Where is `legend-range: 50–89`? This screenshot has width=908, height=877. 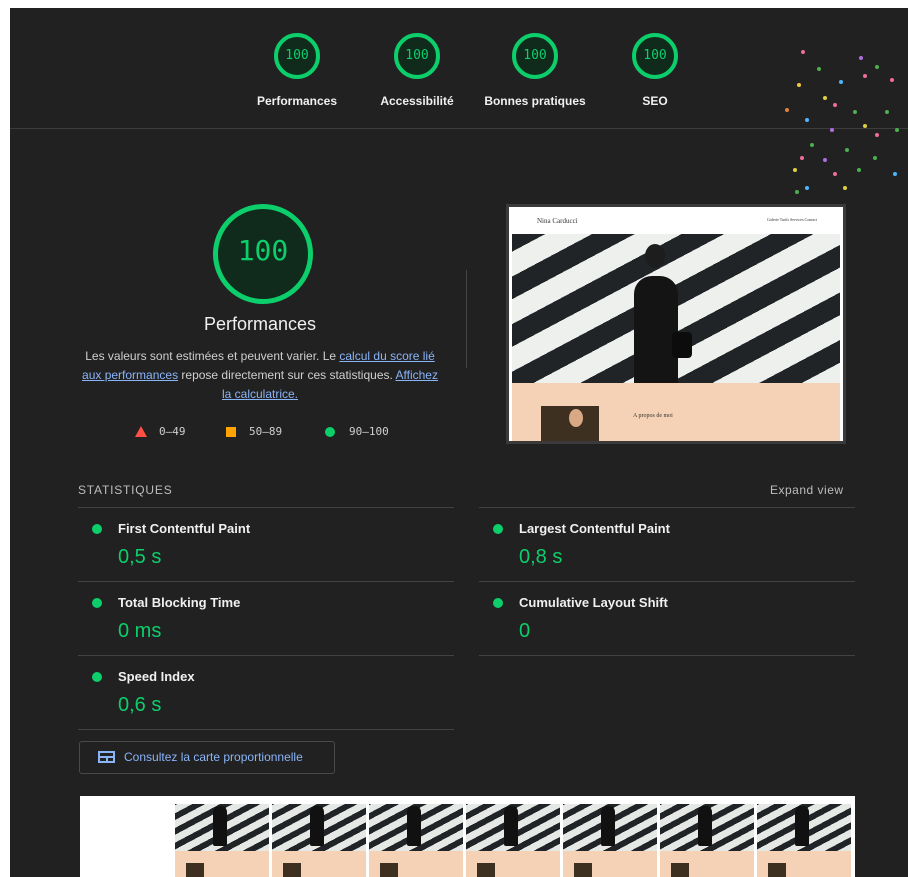
legend-range: 50–89 is located at coordinates (266, 431).